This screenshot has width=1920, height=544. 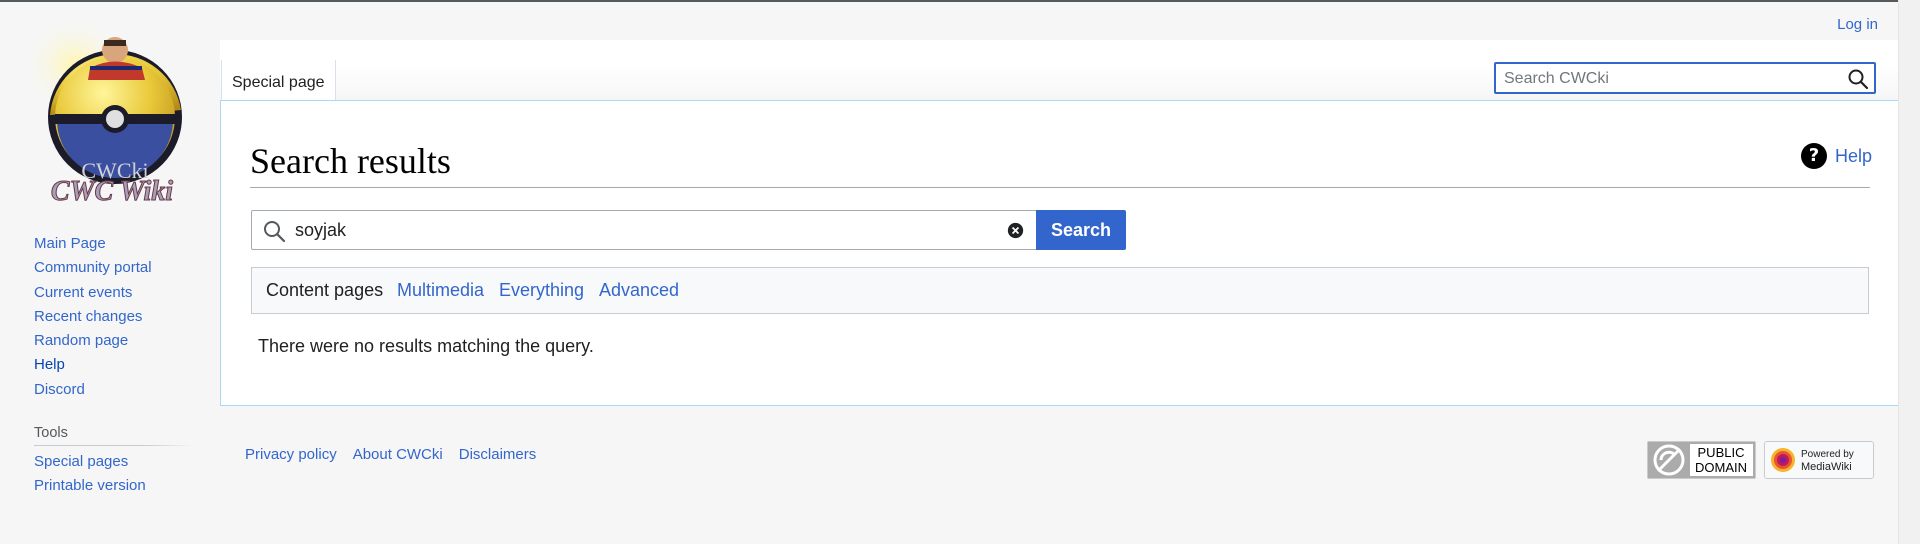 What do you see at coordinates (59, 389) in the screenshot?
I see `sidebar-item-discord: Discord` at bounding box center [59, 389].